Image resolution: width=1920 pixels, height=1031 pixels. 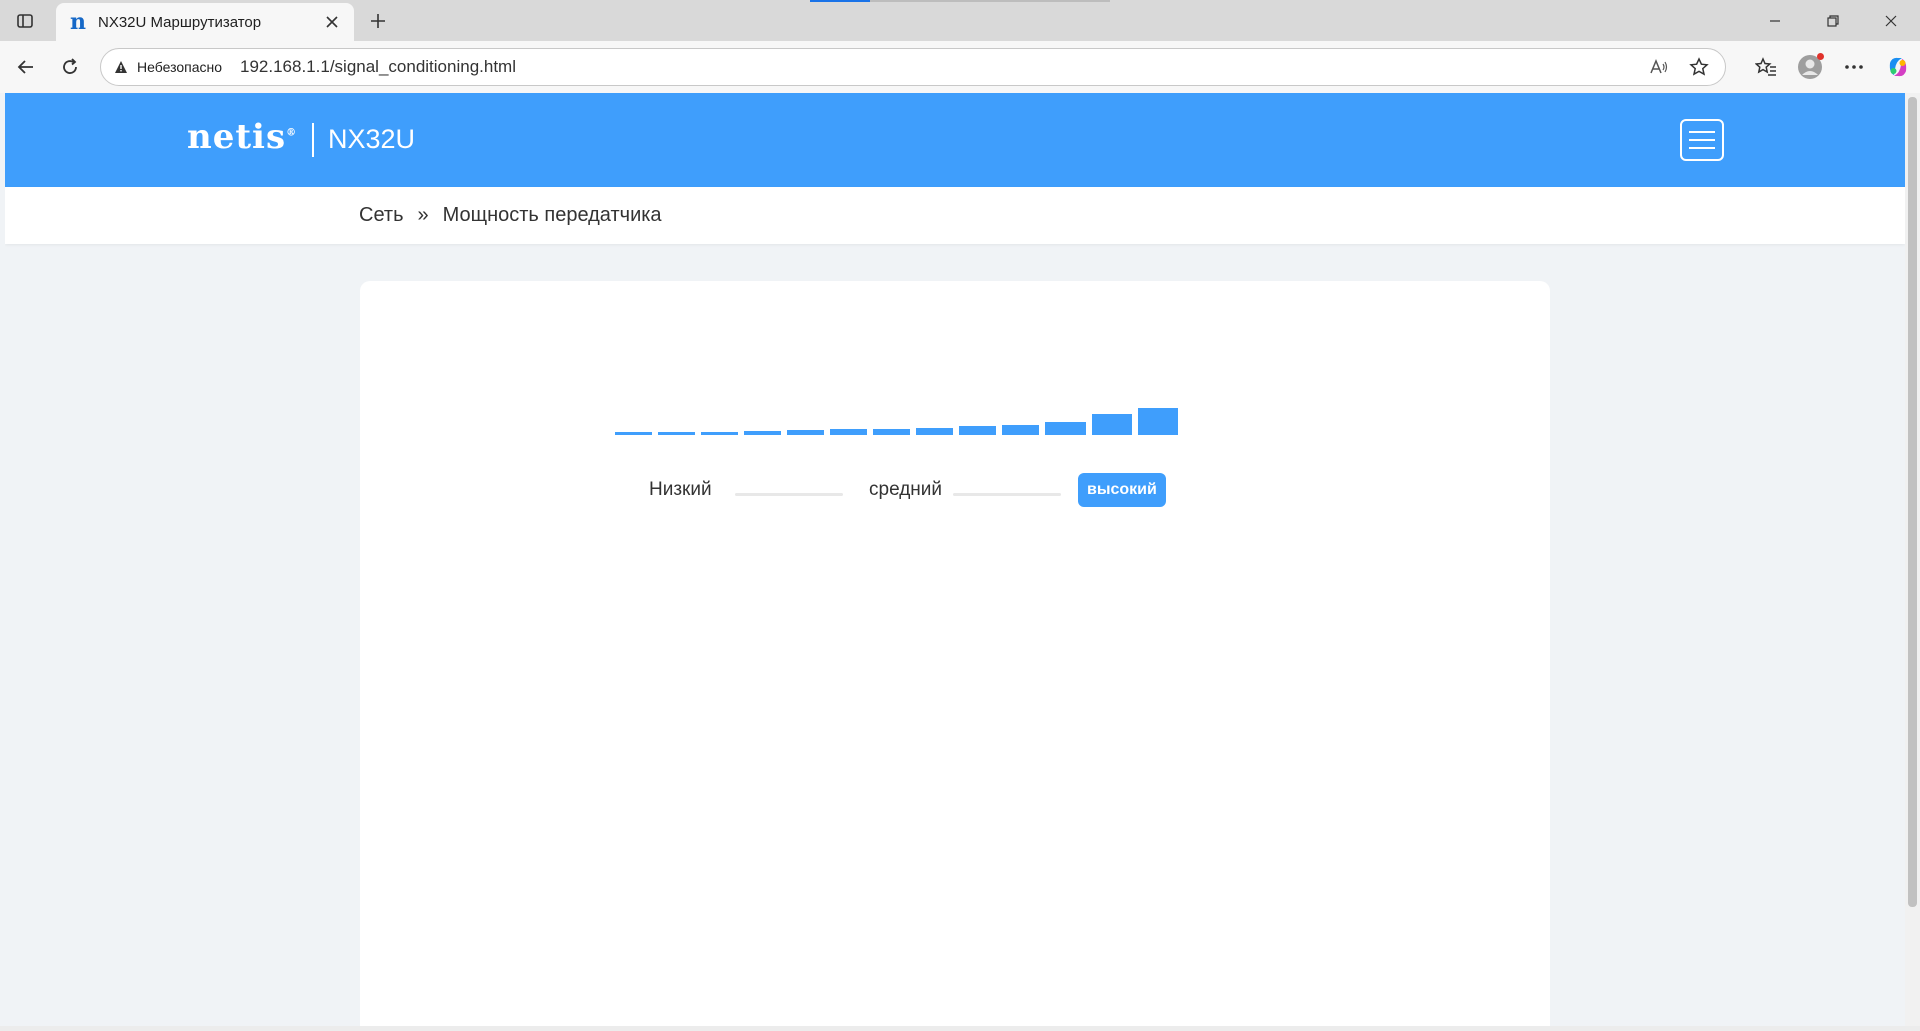 I want to click on level-divider-low-mid, so click(x=789, y=494).